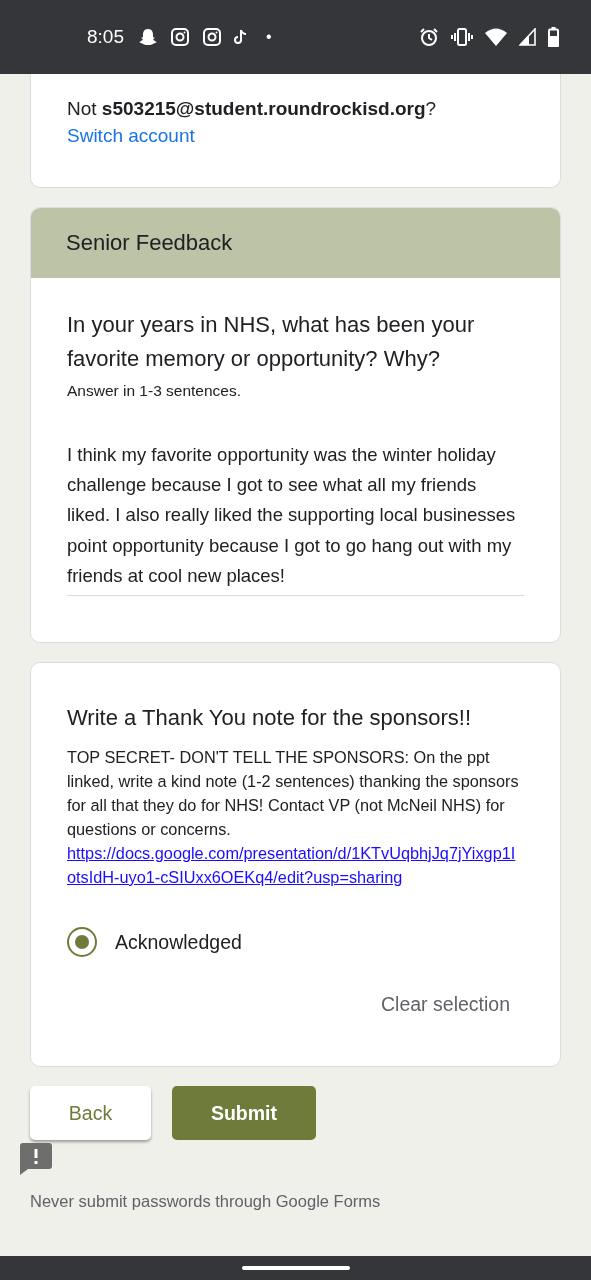  What do you see at coordinates (82, 942) in the screenshot?
I see `radio-button` at bounding box center [82, 942].